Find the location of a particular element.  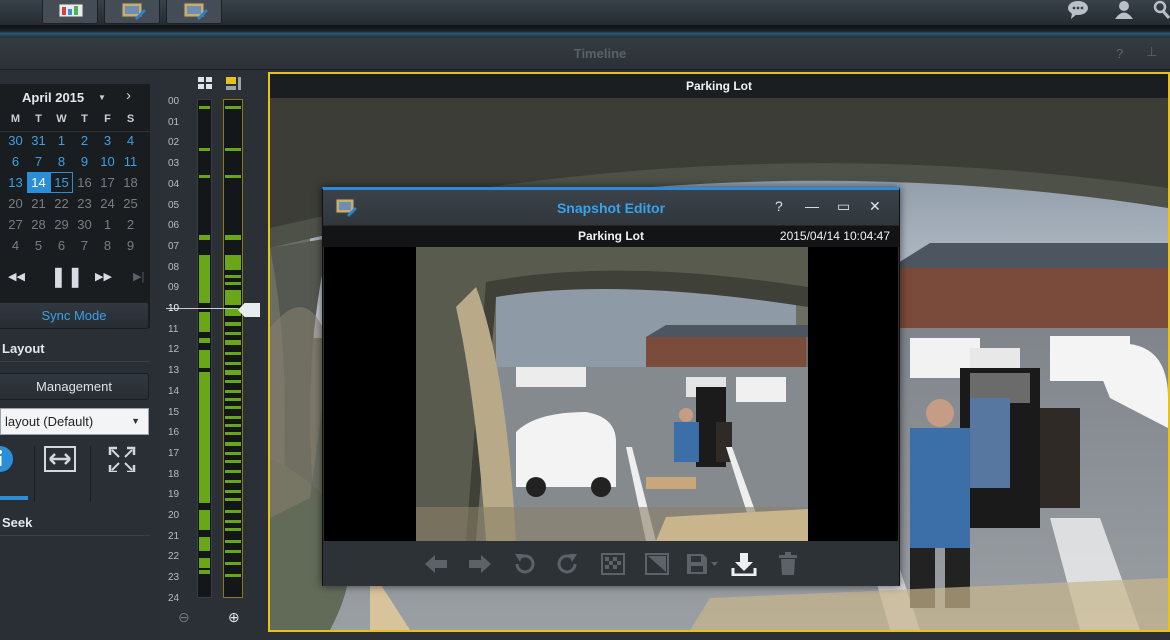

minimize-icon: — is located at coordinates (812, 206).